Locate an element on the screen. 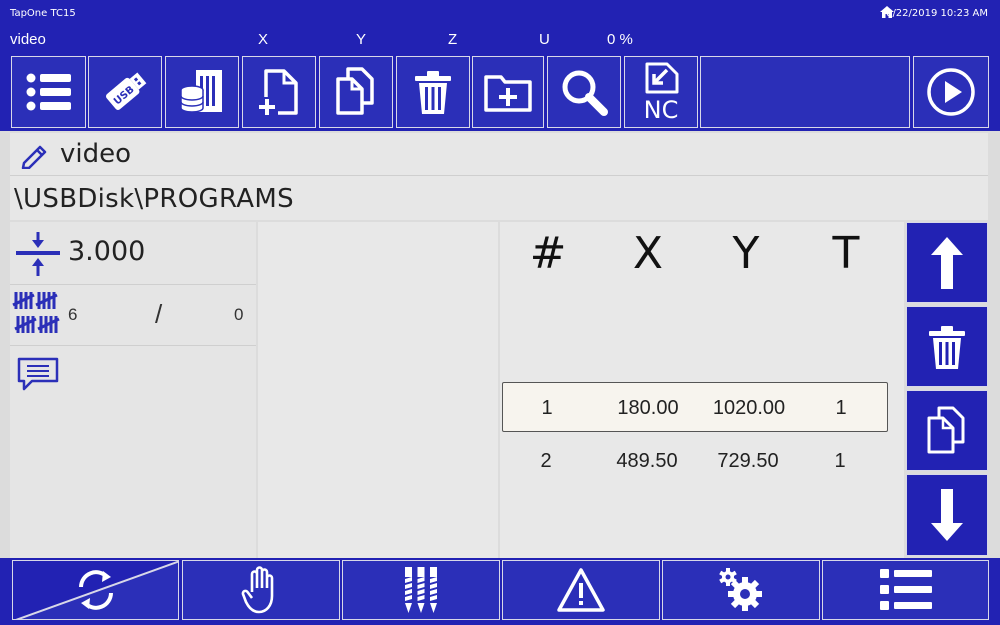 This screenshot has height=625, width=1000. pencil-icon is located at coordinates (34, 157).